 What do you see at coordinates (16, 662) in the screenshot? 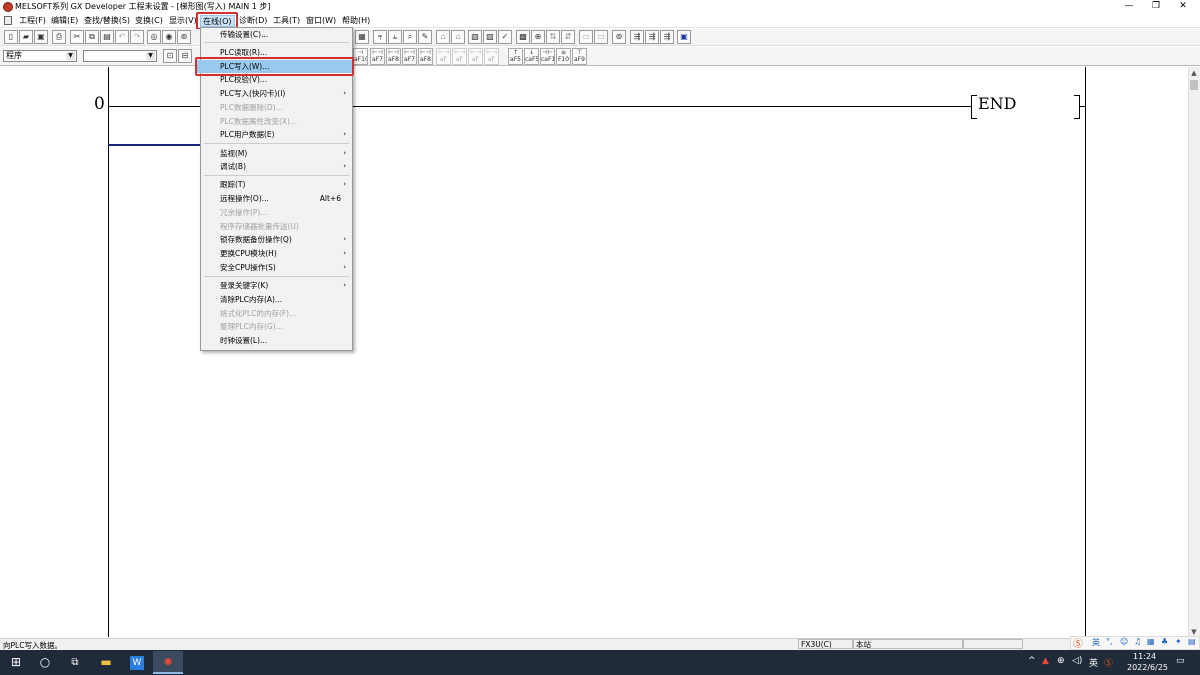
I see `windows-start-icon: ⊞` at bounding box center [16, 662].